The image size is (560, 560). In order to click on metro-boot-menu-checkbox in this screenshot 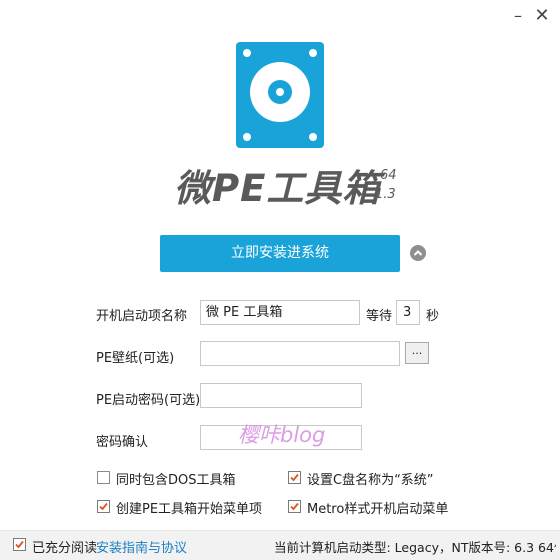, I will do `click(294, 506)`.